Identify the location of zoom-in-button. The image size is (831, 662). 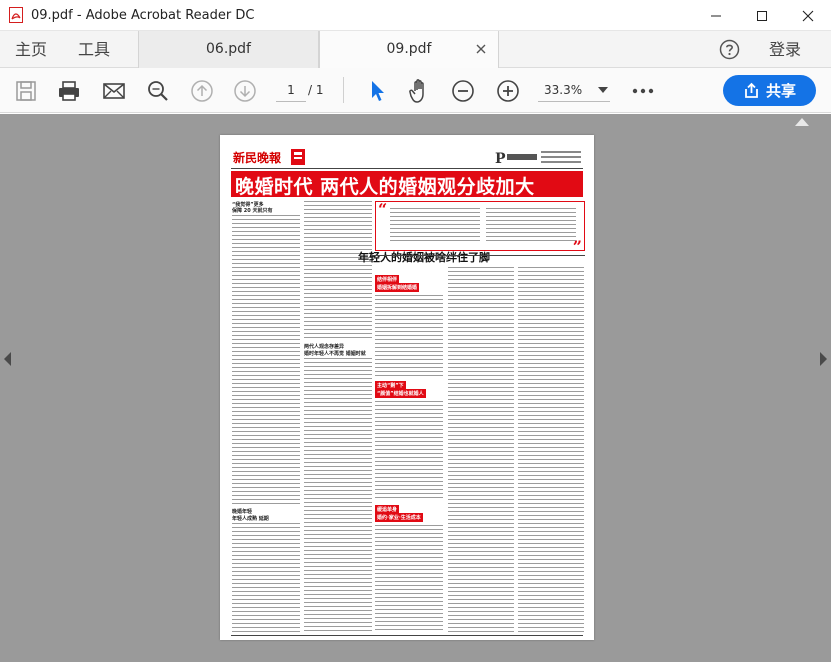
(508, 91).